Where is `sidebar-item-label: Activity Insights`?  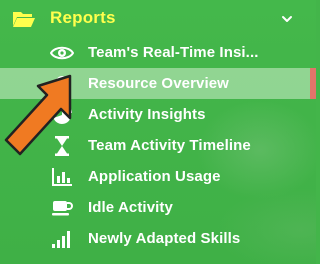
sidebar-item-label: Activity Insights is located at coordinates (147, 114).